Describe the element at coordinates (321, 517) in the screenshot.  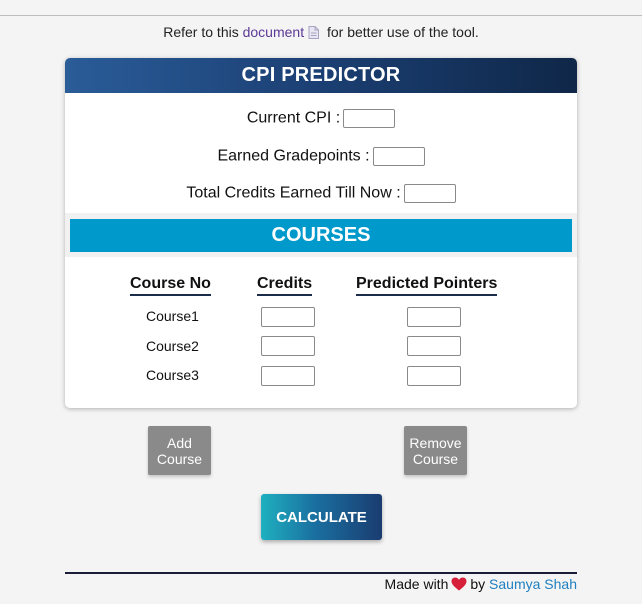
I see `calculate-button: CALCULATE` at that location.